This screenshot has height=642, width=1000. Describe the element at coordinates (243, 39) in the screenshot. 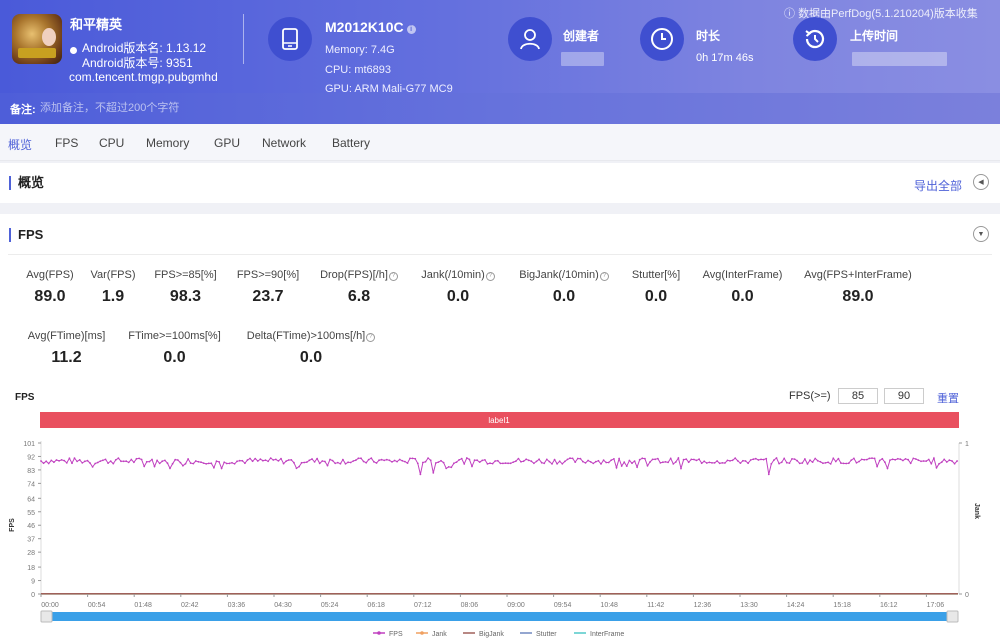

I see `header-divider` at that location.